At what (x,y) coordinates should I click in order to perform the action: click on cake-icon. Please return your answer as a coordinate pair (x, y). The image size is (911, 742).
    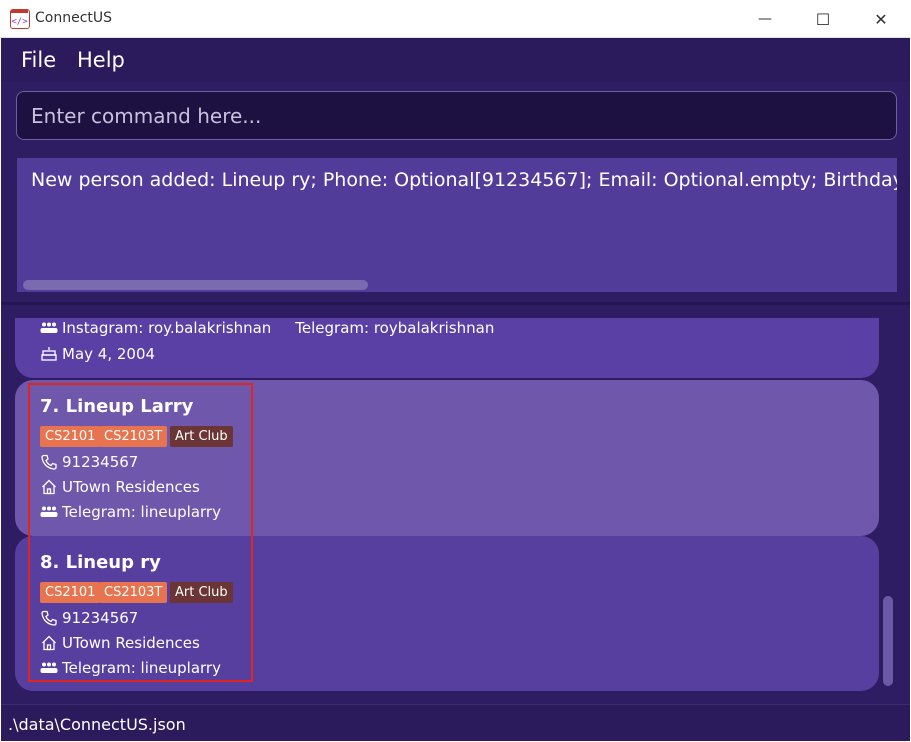
    Looking at the image, I should click on (49, 354).